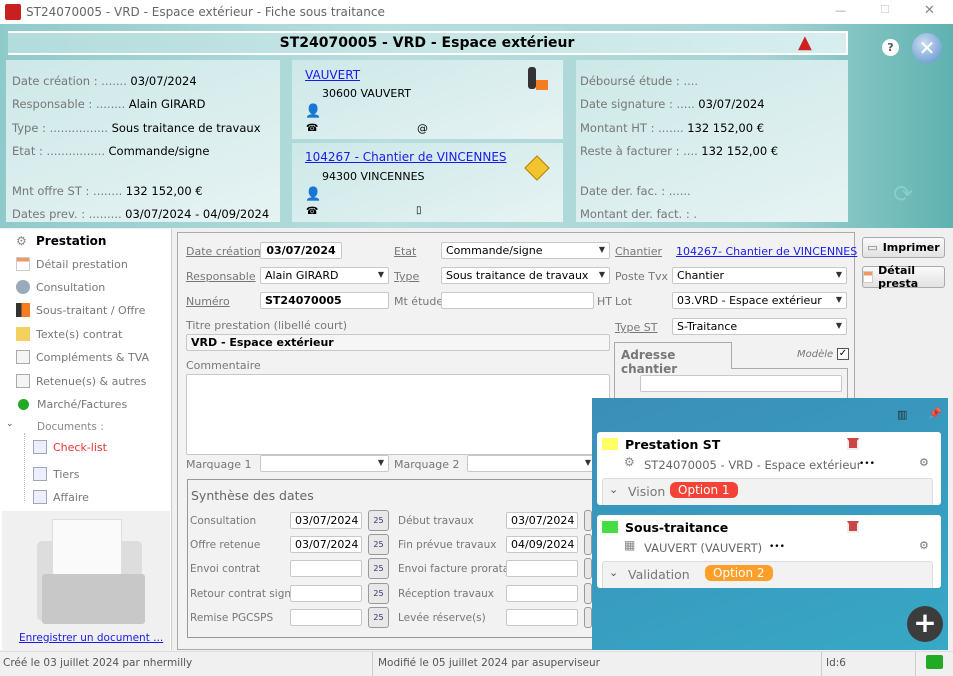 This screenshot has height=676, width=953. What do you see at coordinates (23, 287) in the screenshot?
I see `consultation-icon` at bounding box center [23, 287].